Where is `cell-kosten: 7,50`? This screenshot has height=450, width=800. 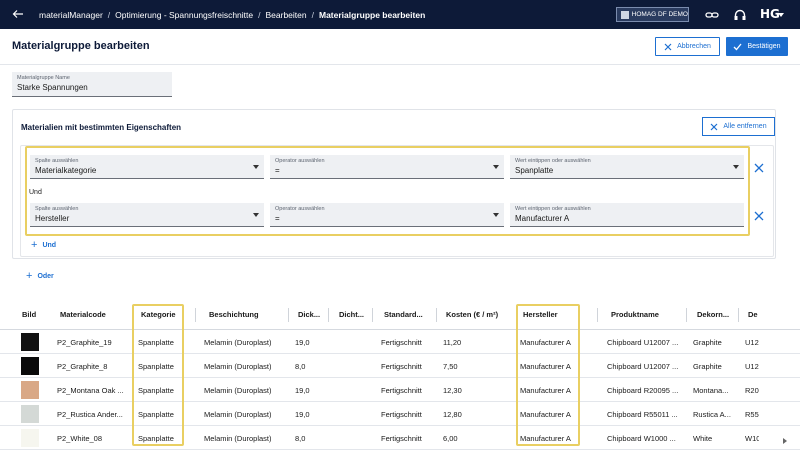 cell-kosten: 7,50 is located at coordinates (450, 366).